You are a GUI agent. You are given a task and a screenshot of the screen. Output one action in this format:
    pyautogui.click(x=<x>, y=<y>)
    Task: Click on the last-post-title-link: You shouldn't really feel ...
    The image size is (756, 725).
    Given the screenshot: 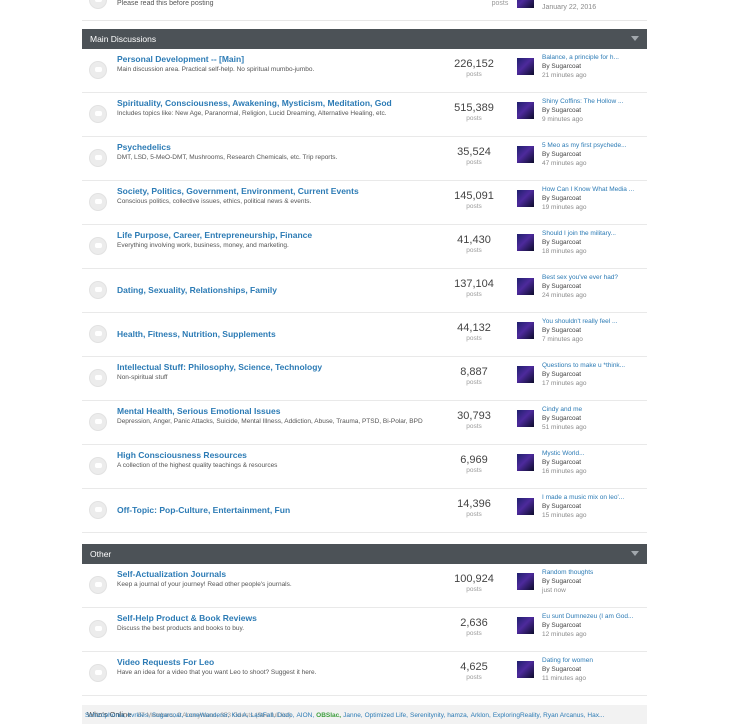 What is the action you would take?
    pyautogui.click(x=597, y=321)
    